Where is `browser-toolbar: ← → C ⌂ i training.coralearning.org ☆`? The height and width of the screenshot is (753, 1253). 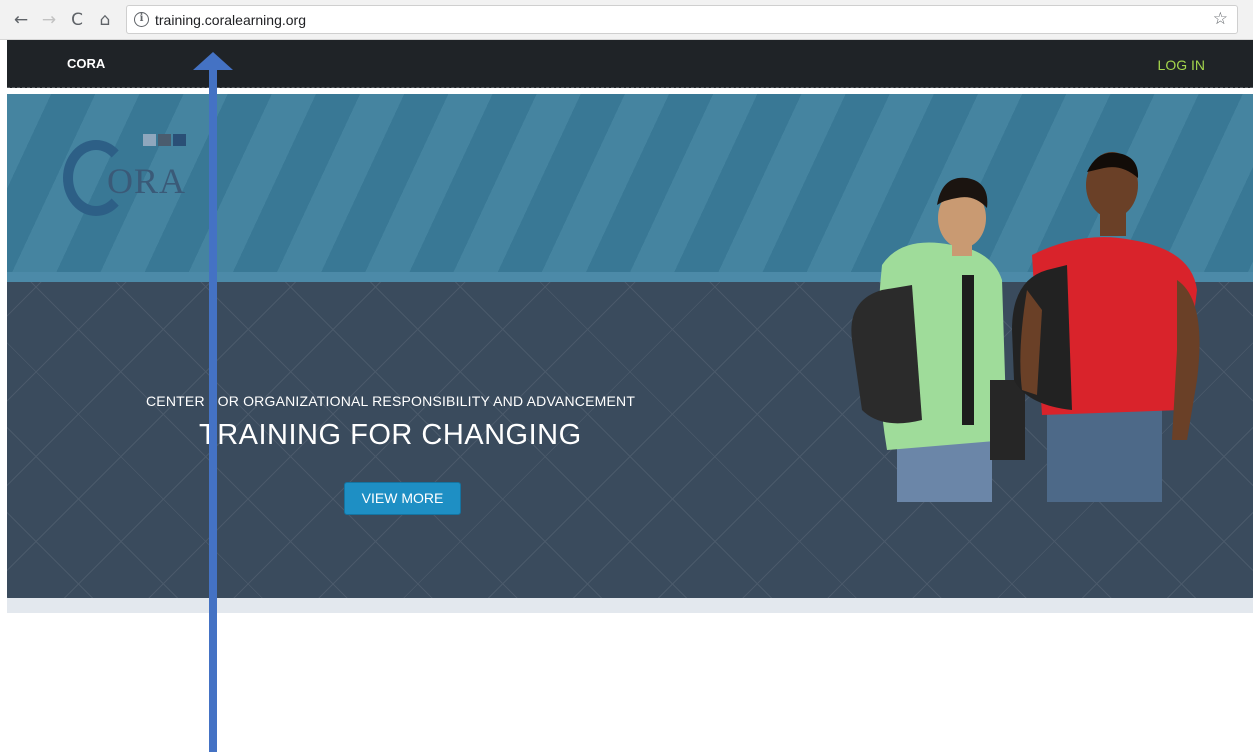 browser-toolbar: ← → C ⌂ i training.coralearning.org ☆ is located at coordinates (626, 20).